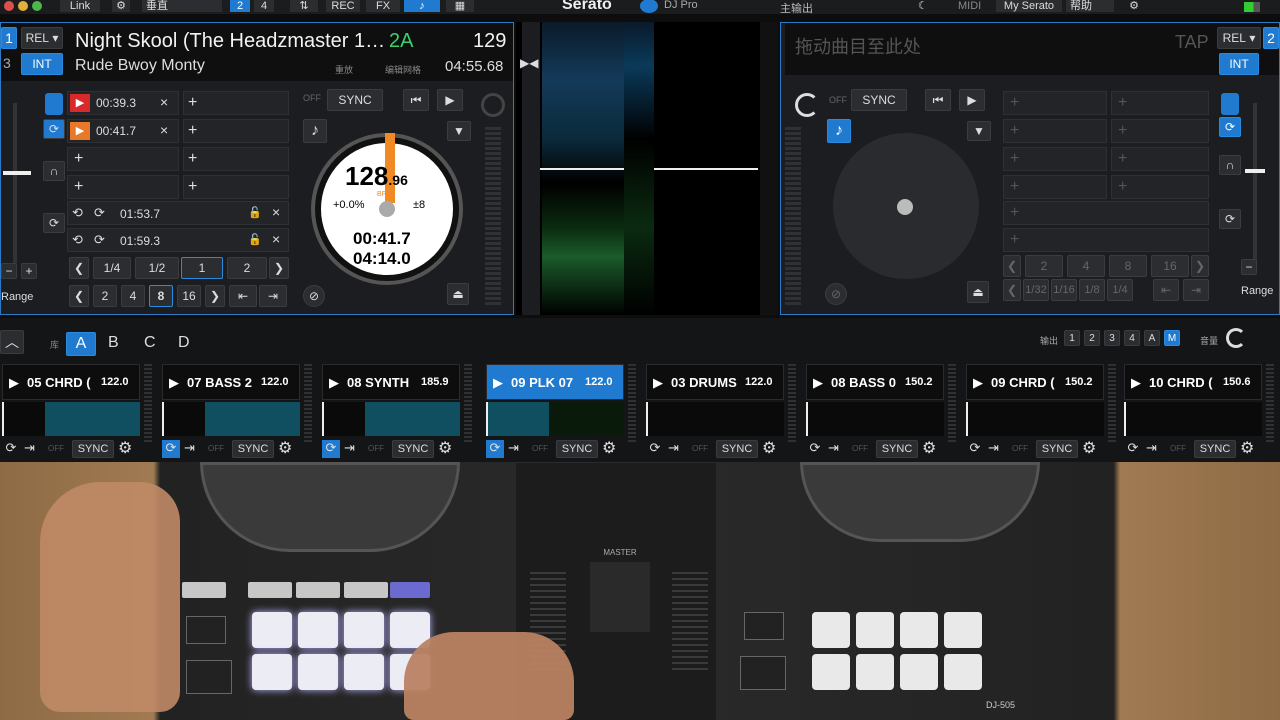 The image size is (1280, 720). What do you see at coordinates (722, 412) in the screenshot?
I see `remix-slot: ▶ 03 DRUMS 122.0 ⟳ ⇥ OFF SYNC ⚙` at bounding box center [722, 412].